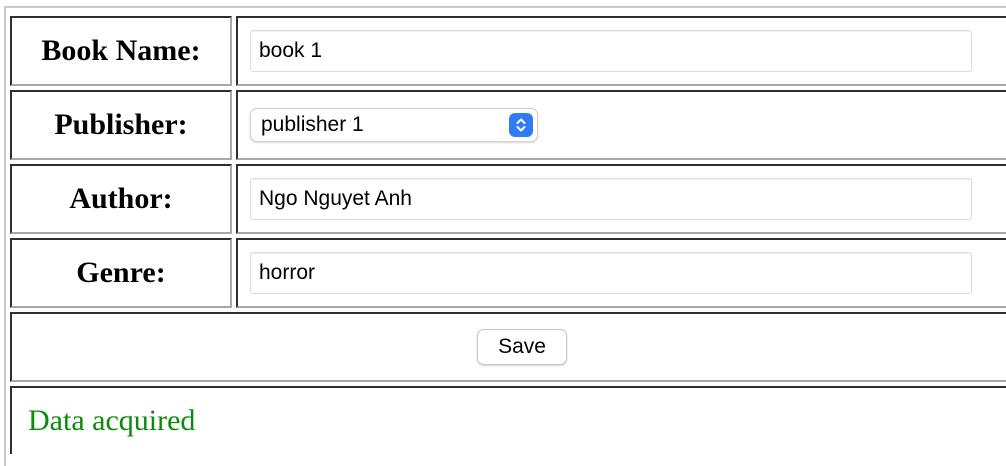 The height and width of the screenshot is (466, 1006). What do you see at coordinates (611, 51) in the screenshot?
I see `book-name-input` at bounding box center [611, 51].